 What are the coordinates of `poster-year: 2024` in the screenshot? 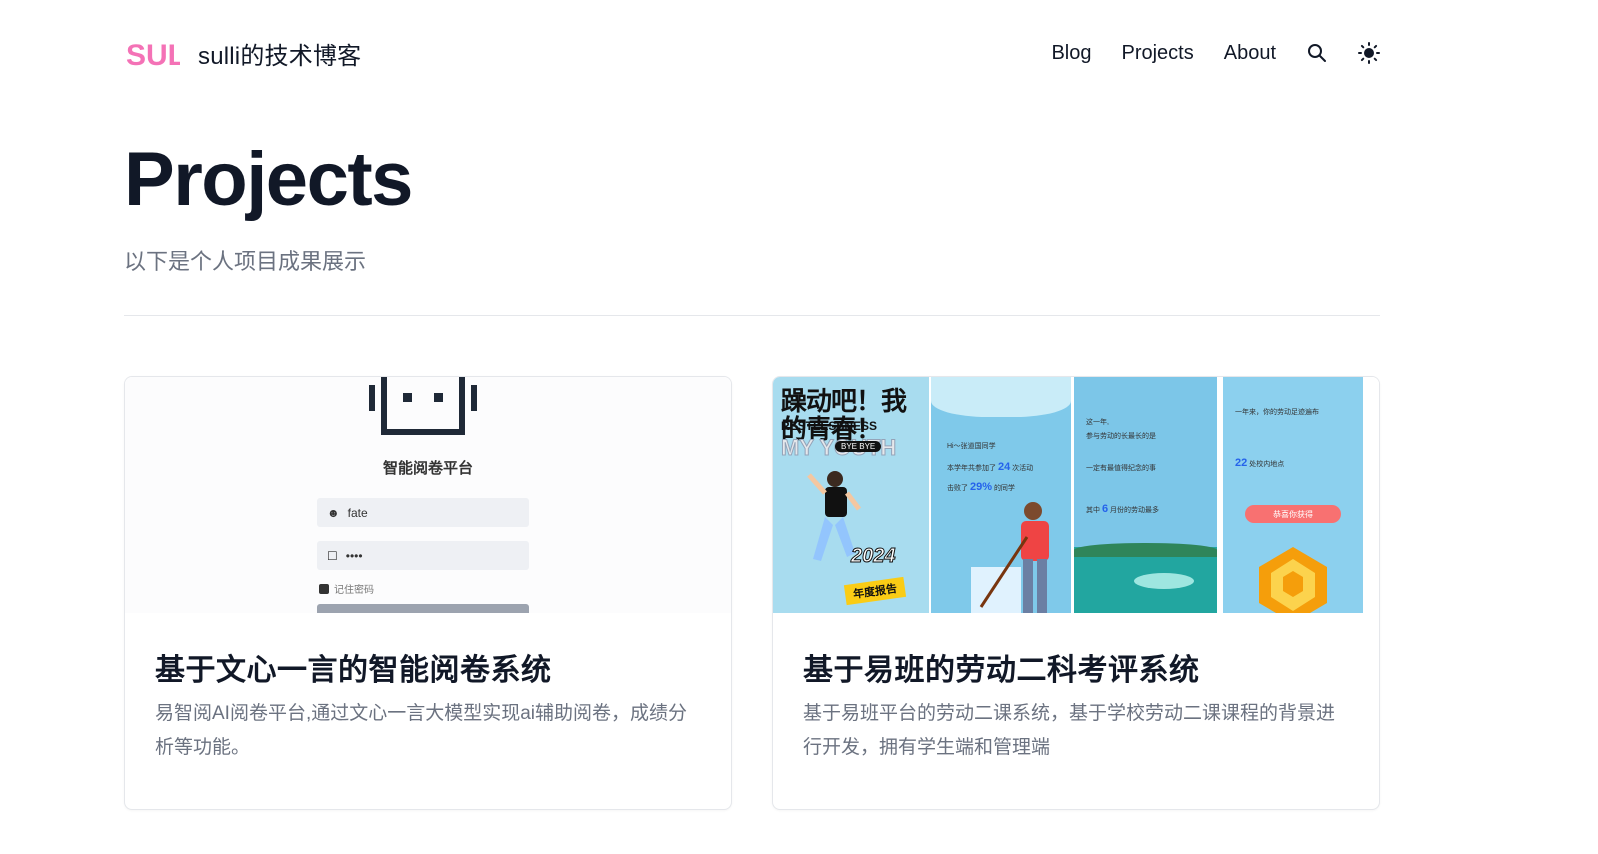 It's located at (873, 556).